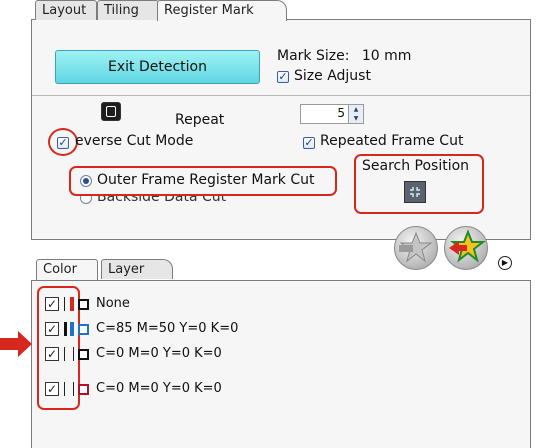 The image size is (544, 448). I want to click on tab-layout: Layout, so click(66, 10).